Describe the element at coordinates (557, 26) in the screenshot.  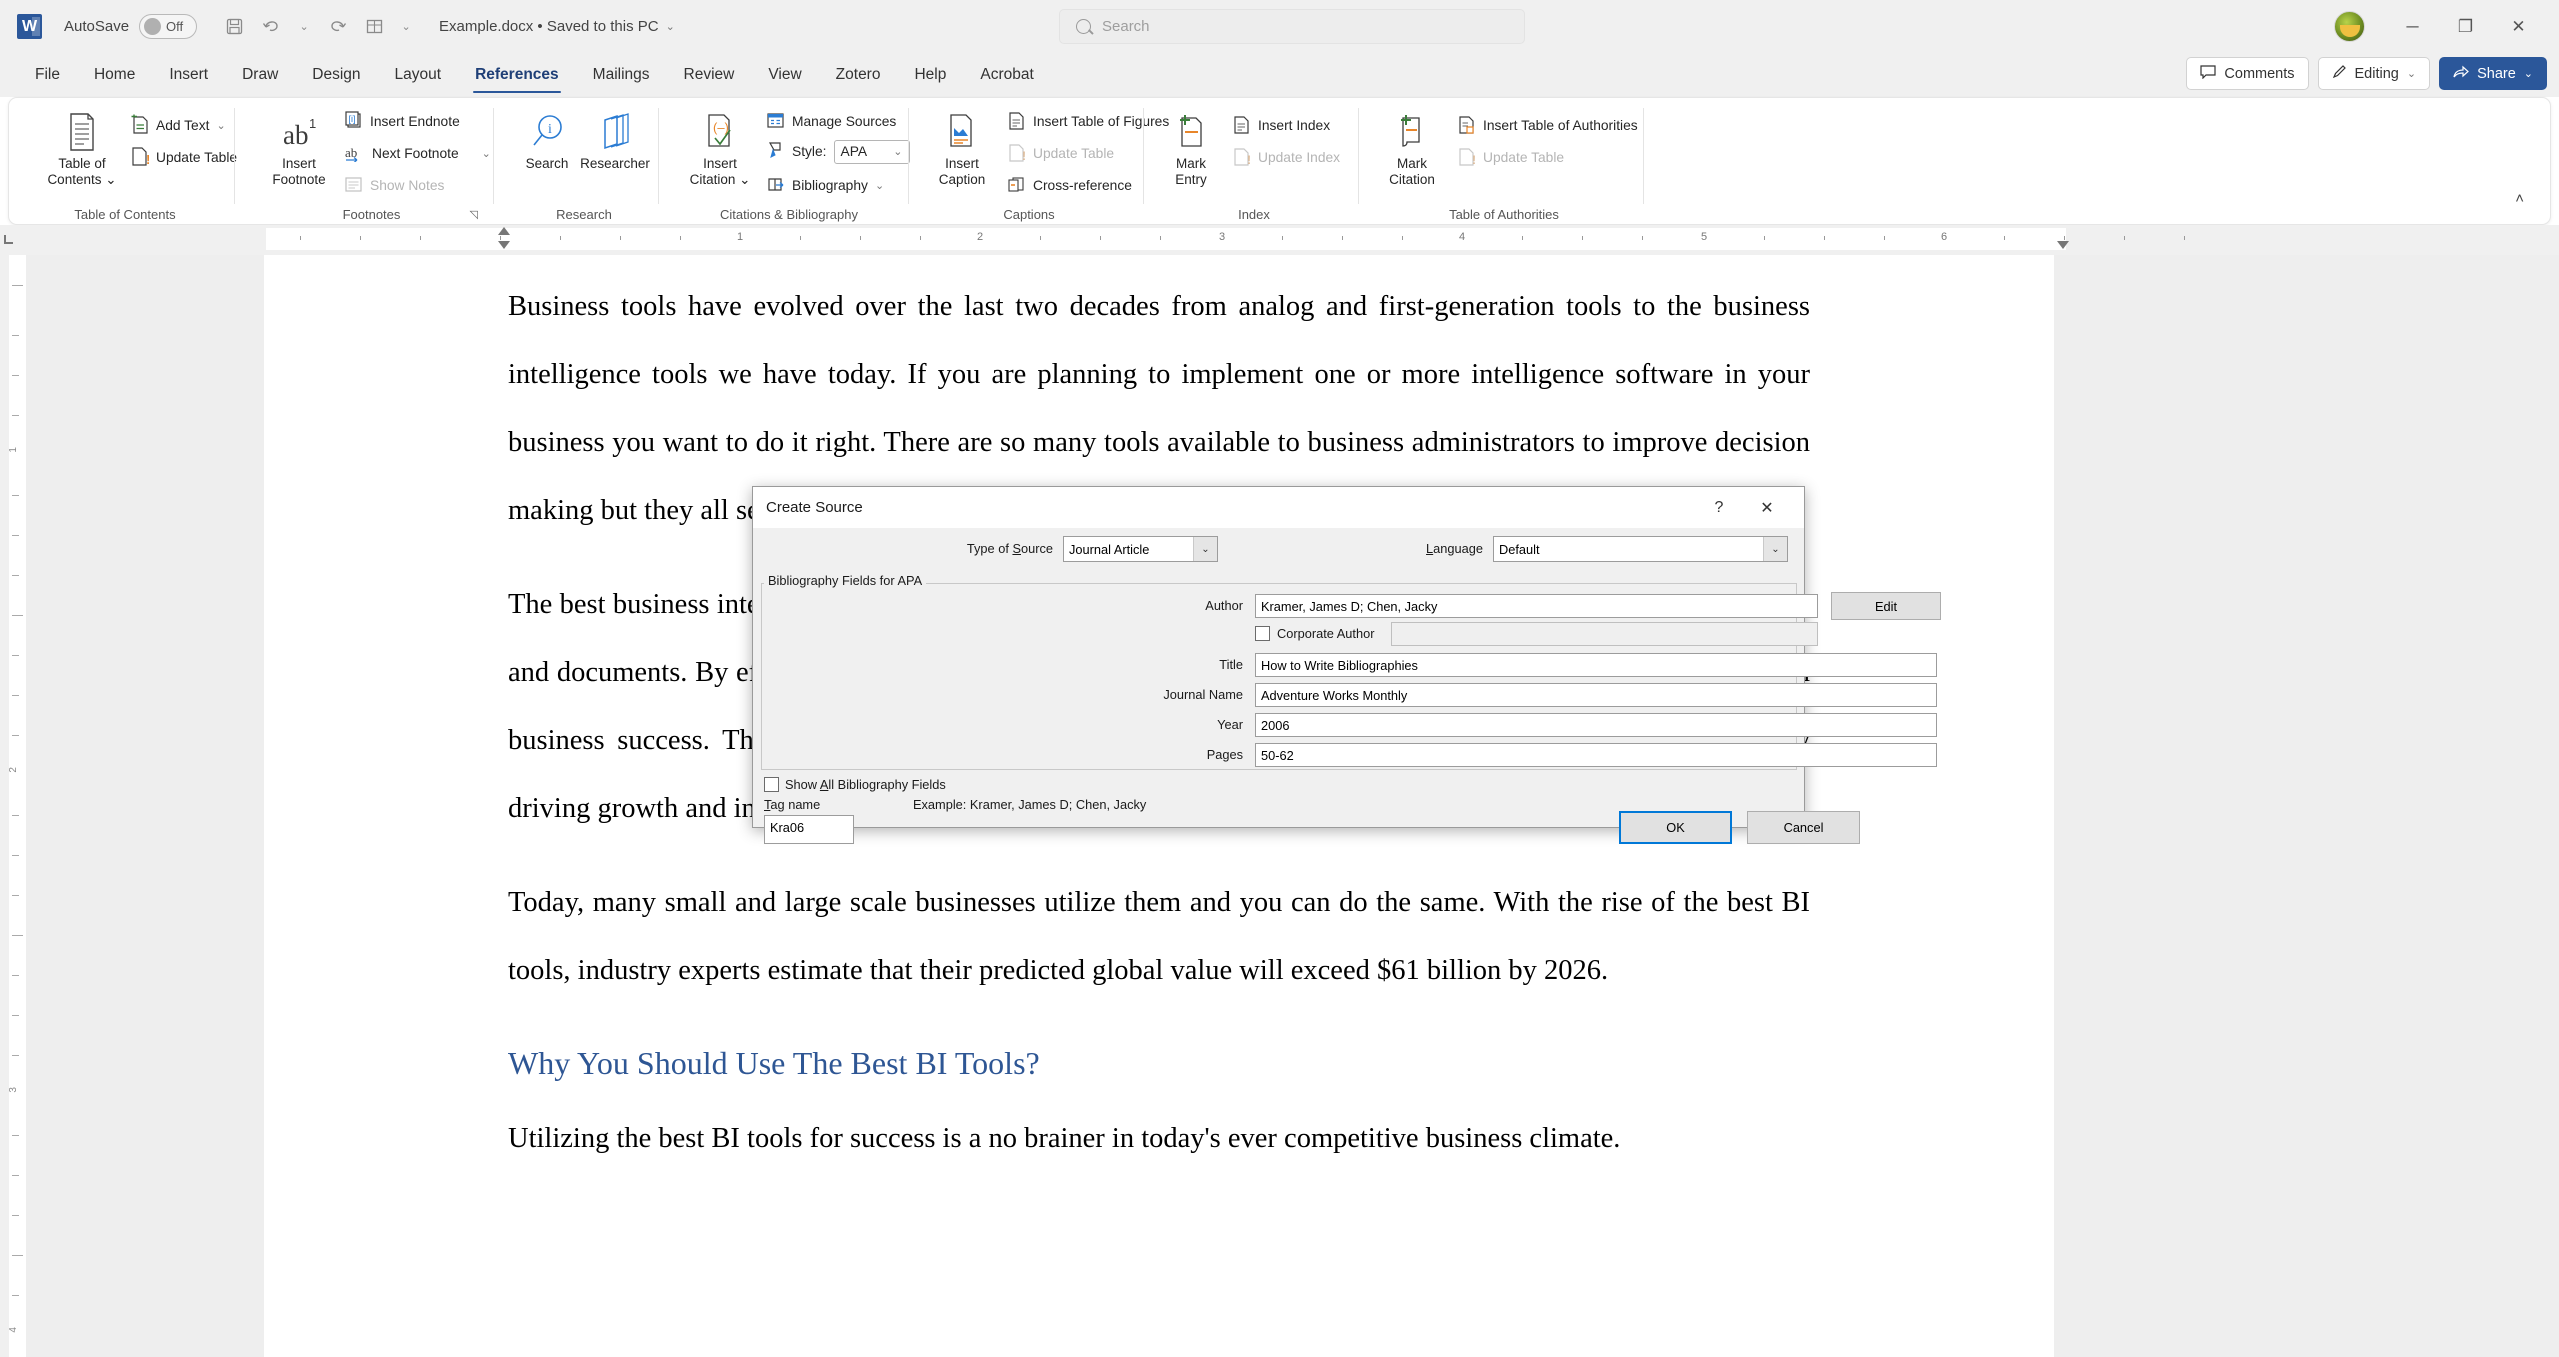
I see `document-title: Example.docx • Saved to this PC ⌄` at that location.